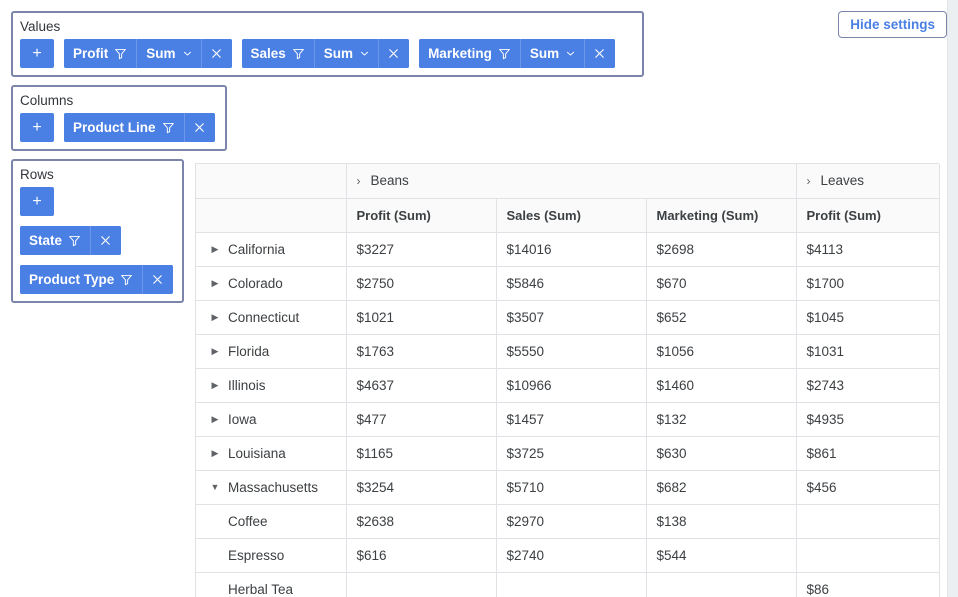 Image resolution: width=958 pixels, height=597 pixels. I want to click on hide-settings-button: Hide settings, so click(892, 24).